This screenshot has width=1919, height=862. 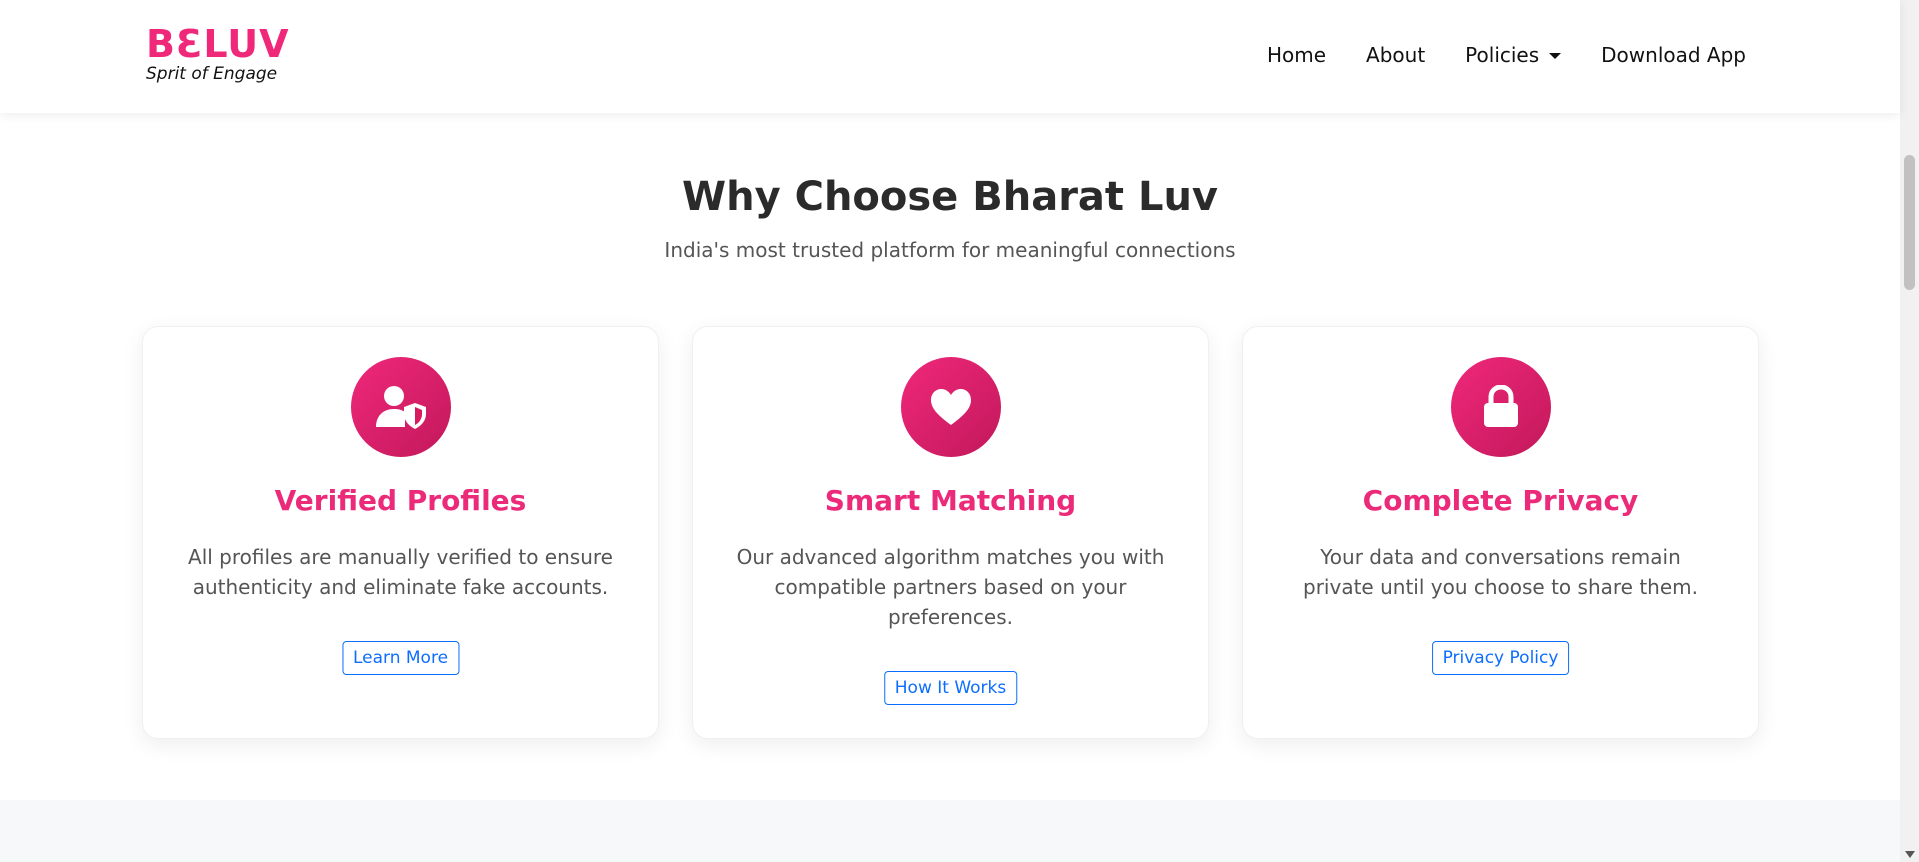 I want to click on card-title: Smart Matching, so click(x=950, y=500).